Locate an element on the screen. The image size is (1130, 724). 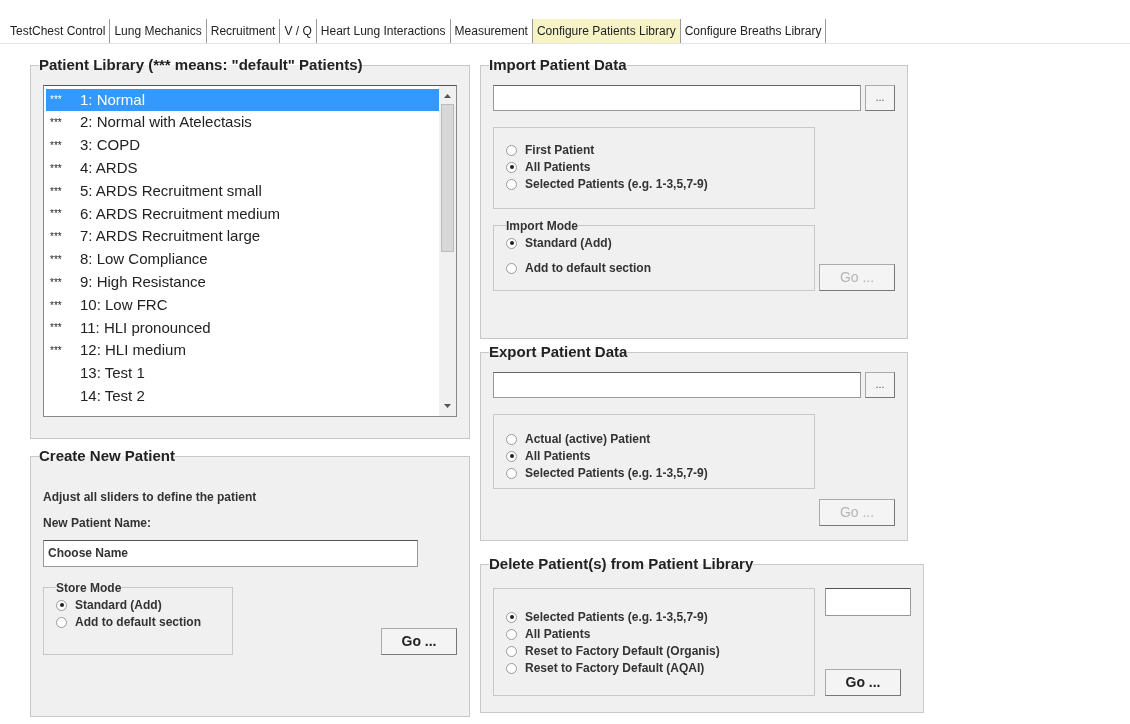
tab: Configure Patients Library is located at coordinates (606, 31).